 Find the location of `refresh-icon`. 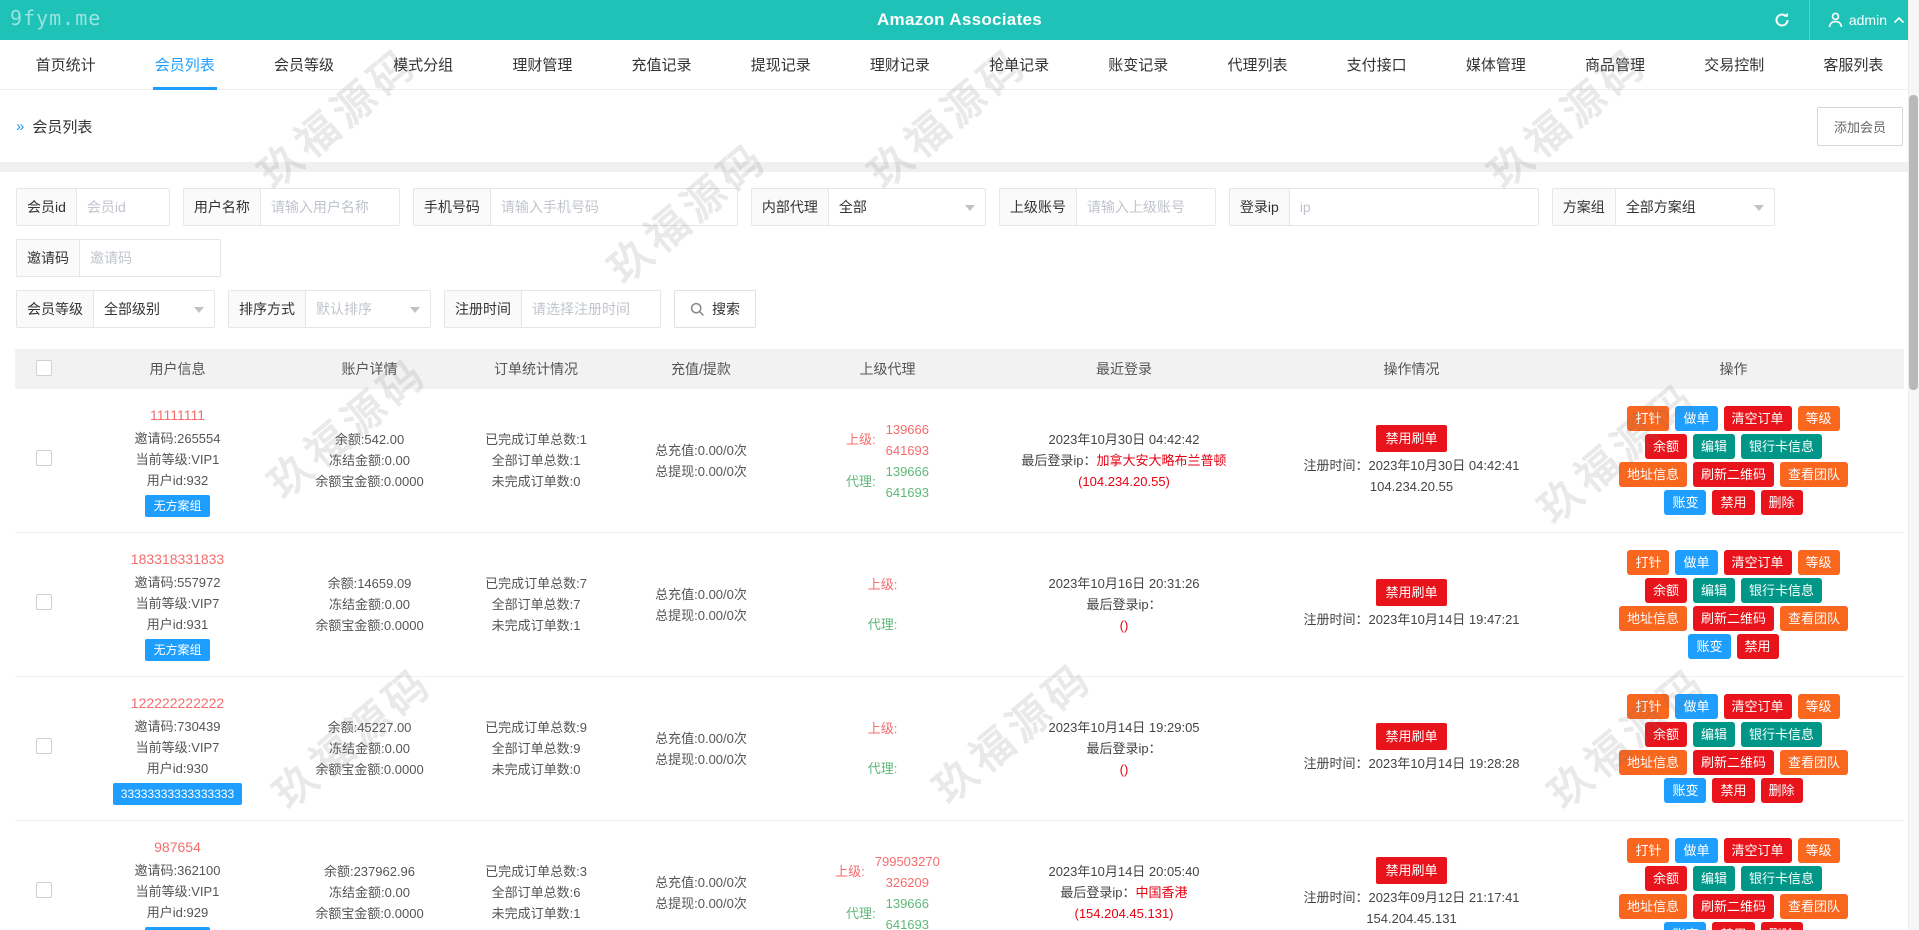

refresh-icon is located at coordinates (1782, 20).